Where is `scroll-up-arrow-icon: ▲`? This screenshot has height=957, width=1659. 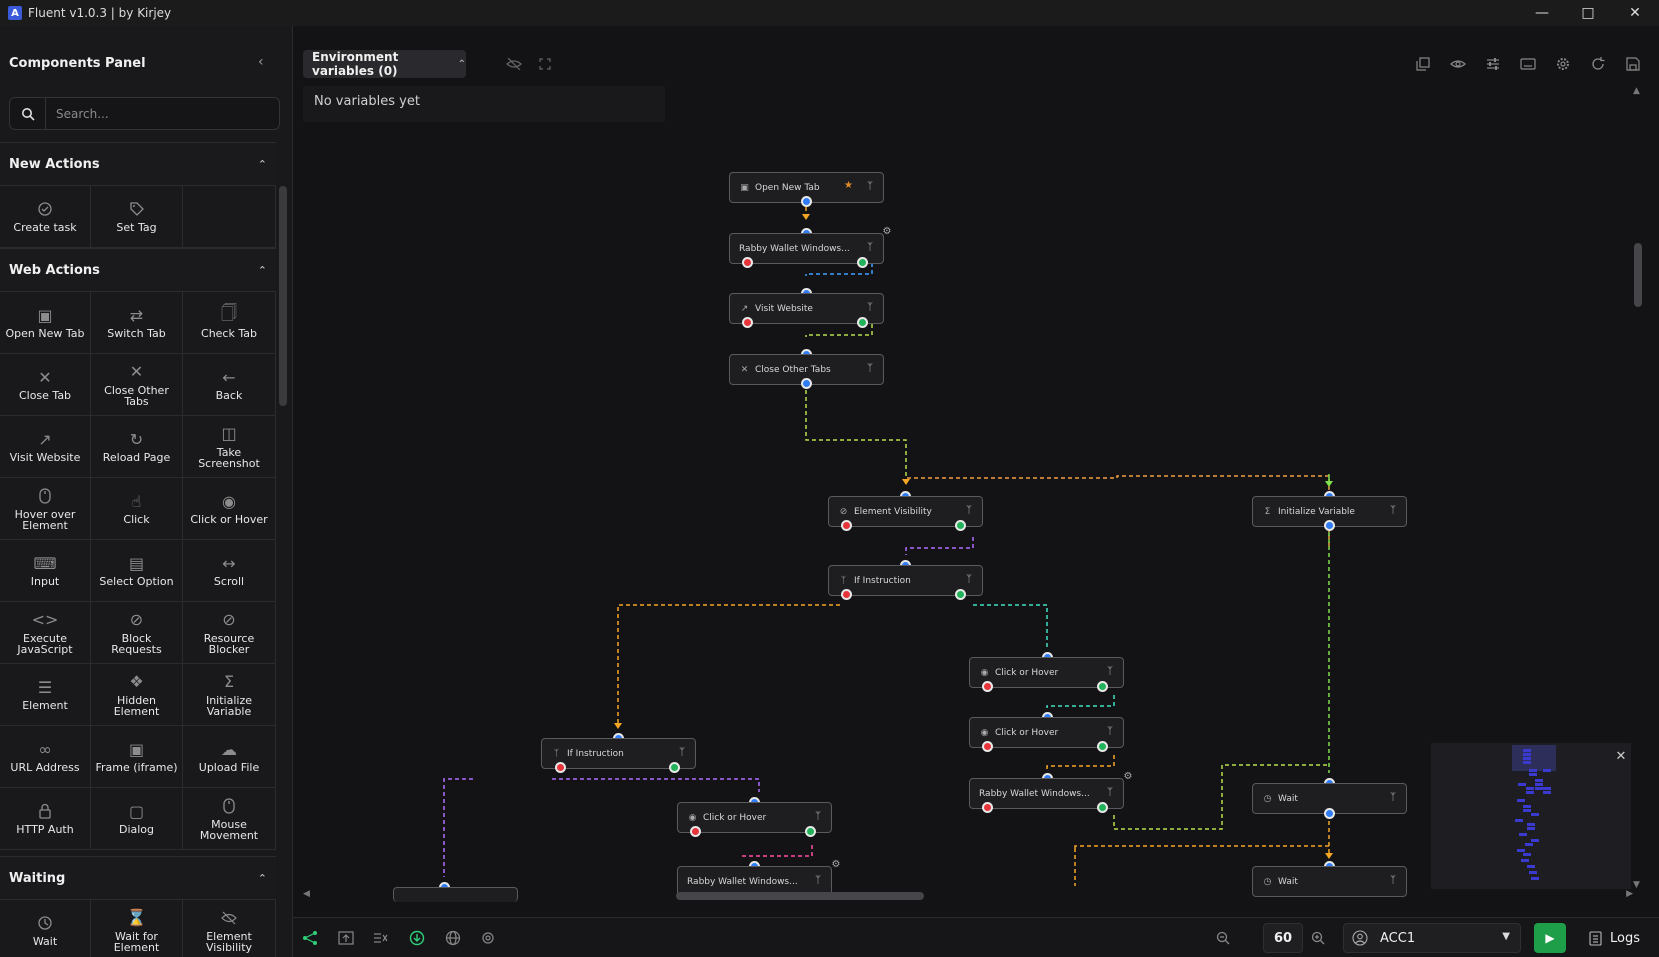 scroll-up-arrow-icon: ▲ is located at coordinates (1636, 91).